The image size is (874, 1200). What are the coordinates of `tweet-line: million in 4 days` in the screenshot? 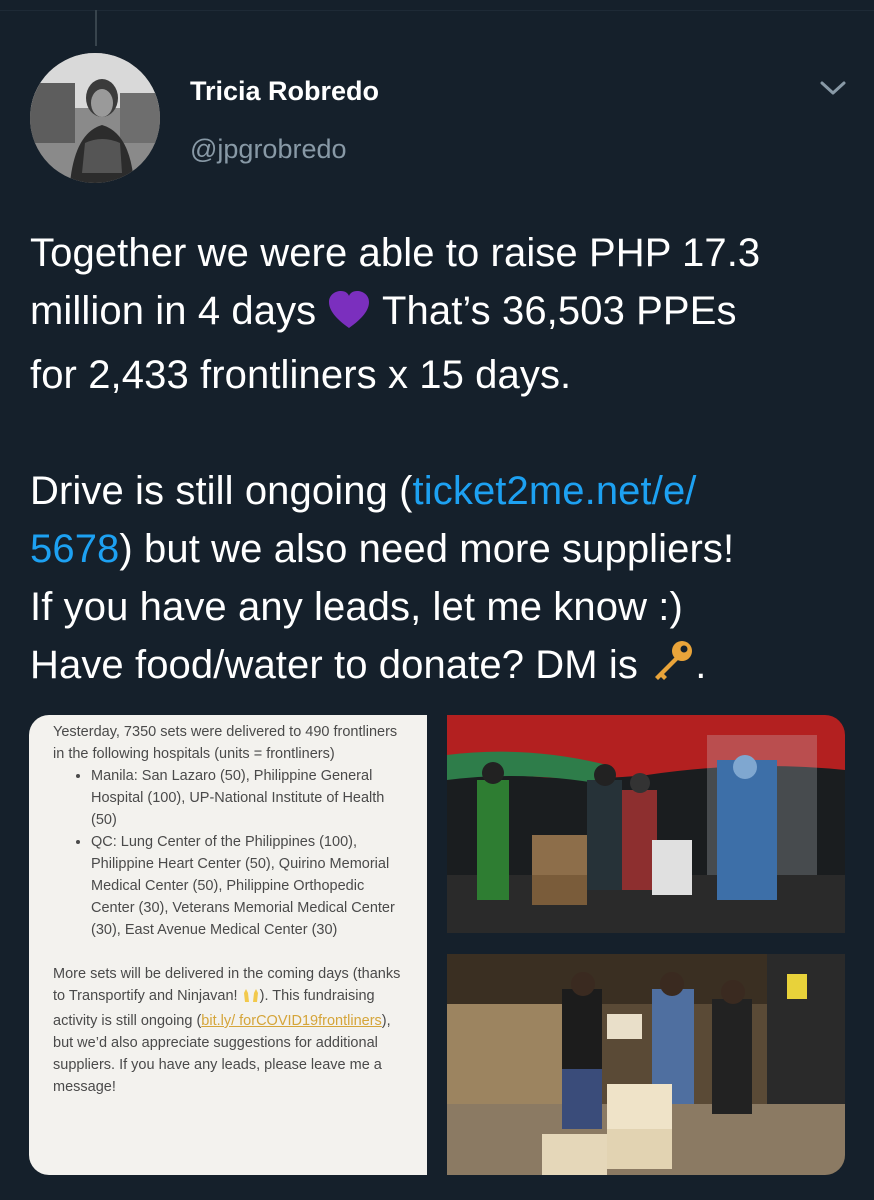 It's located at (179, 311).